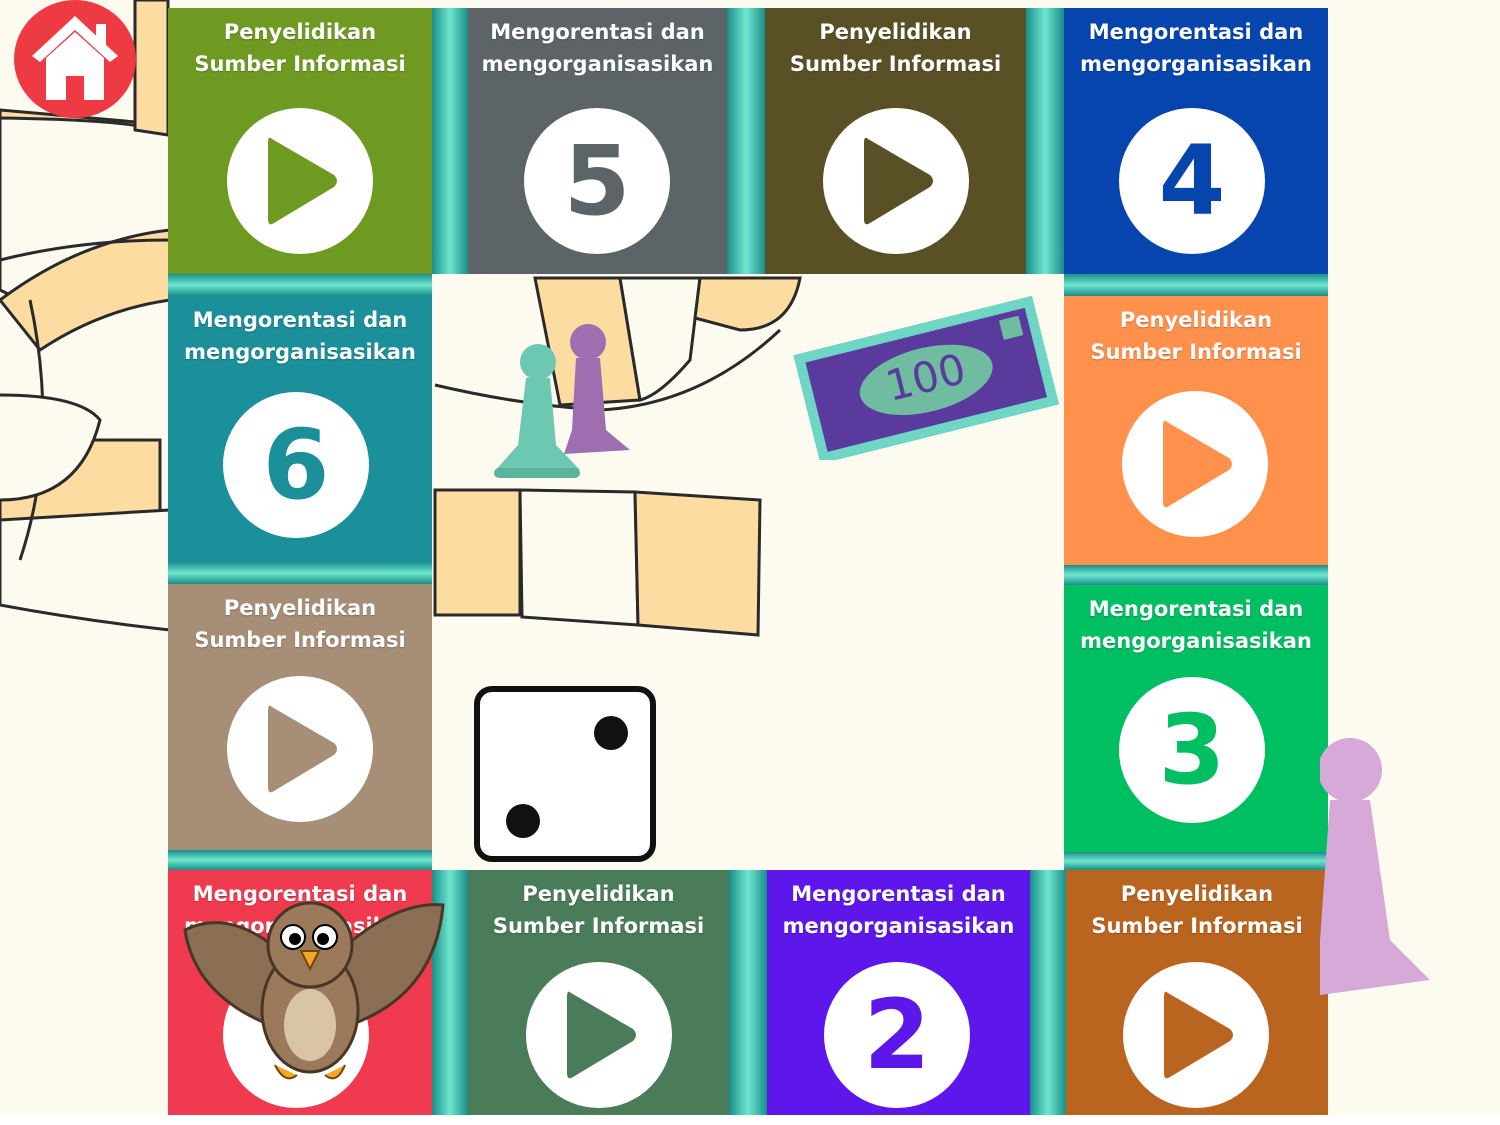 This screenshot has height=1125, width=1500. I want to click on tile-number: 6, so click(296, 465).